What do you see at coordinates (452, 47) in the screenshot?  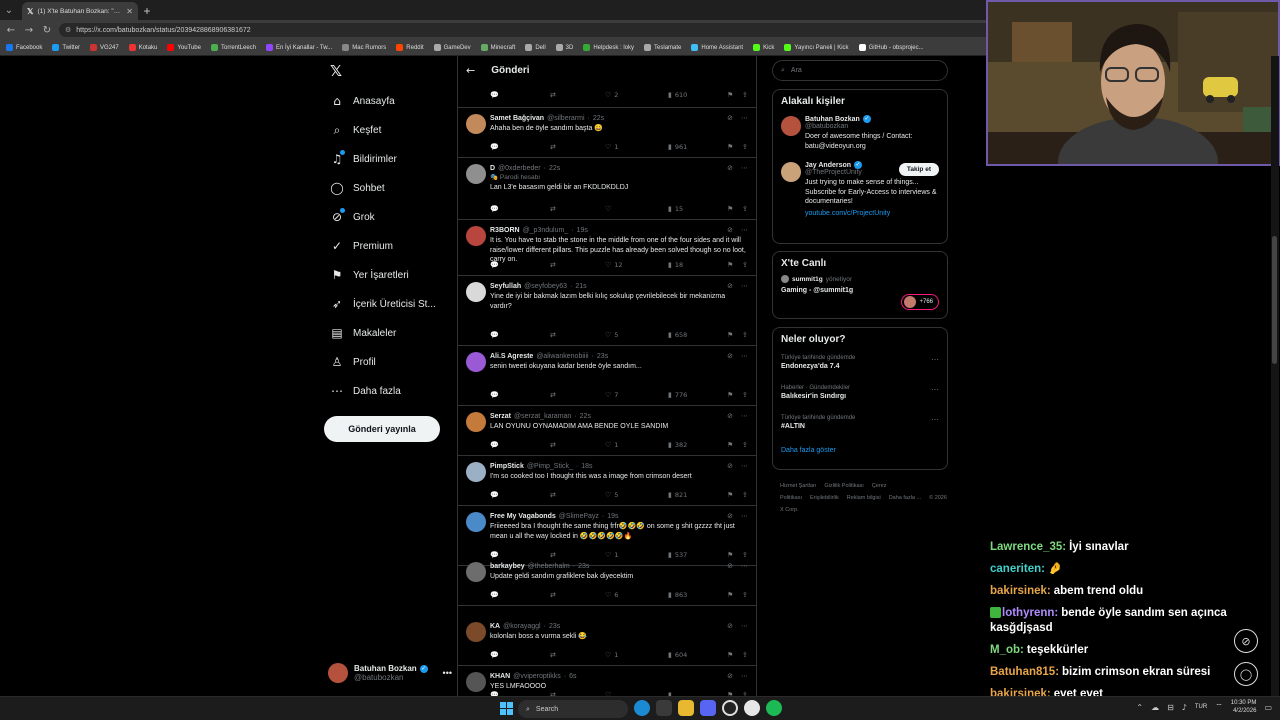 I see `bookmark-item: GameDev` at bounding box center [452, 47].